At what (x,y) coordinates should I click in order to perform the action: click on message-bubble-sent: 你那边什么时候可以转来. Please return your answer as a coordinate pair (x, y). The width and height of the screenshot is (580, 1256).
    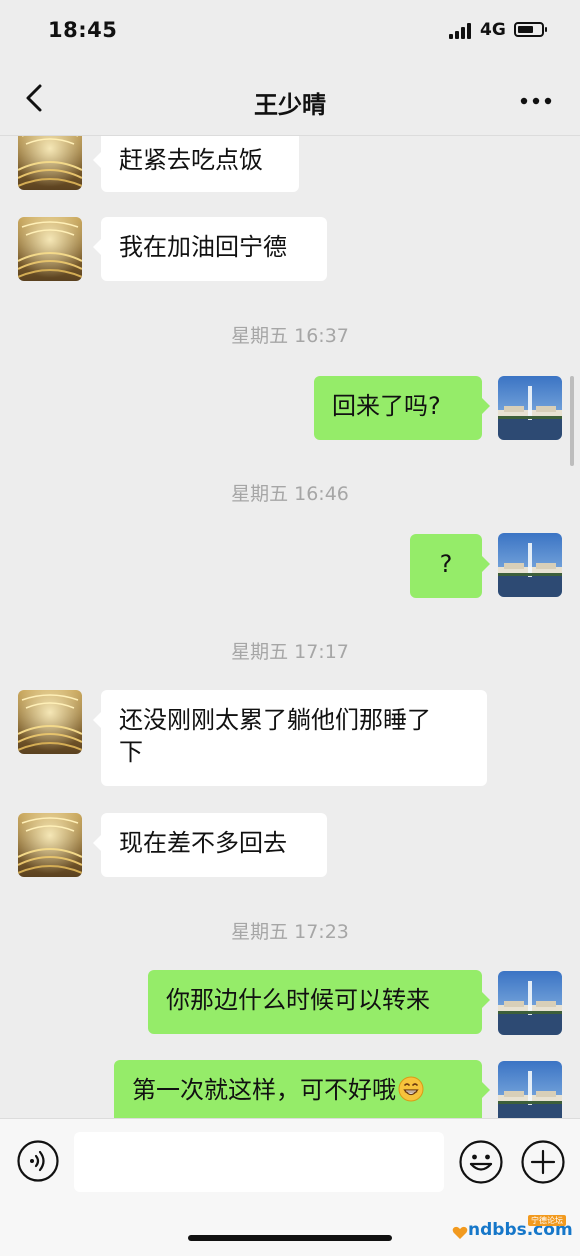
    Looking at the image, I should click on (319, 1002).